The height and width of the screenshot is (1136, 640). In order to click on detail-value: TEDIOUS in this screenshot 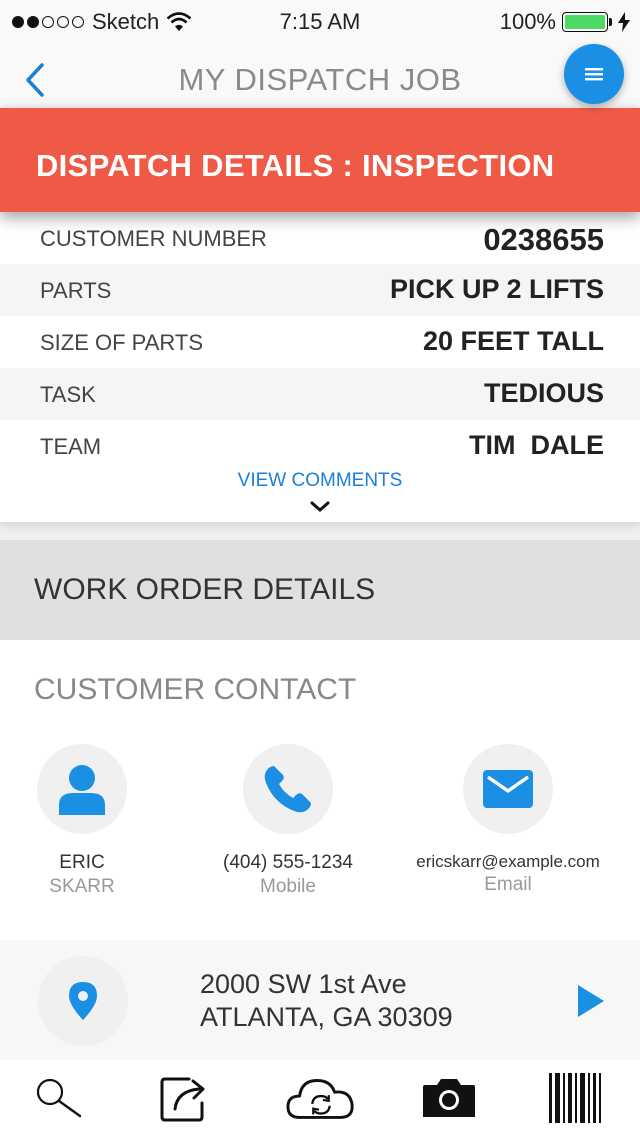, I will do `click(543, 393)`.